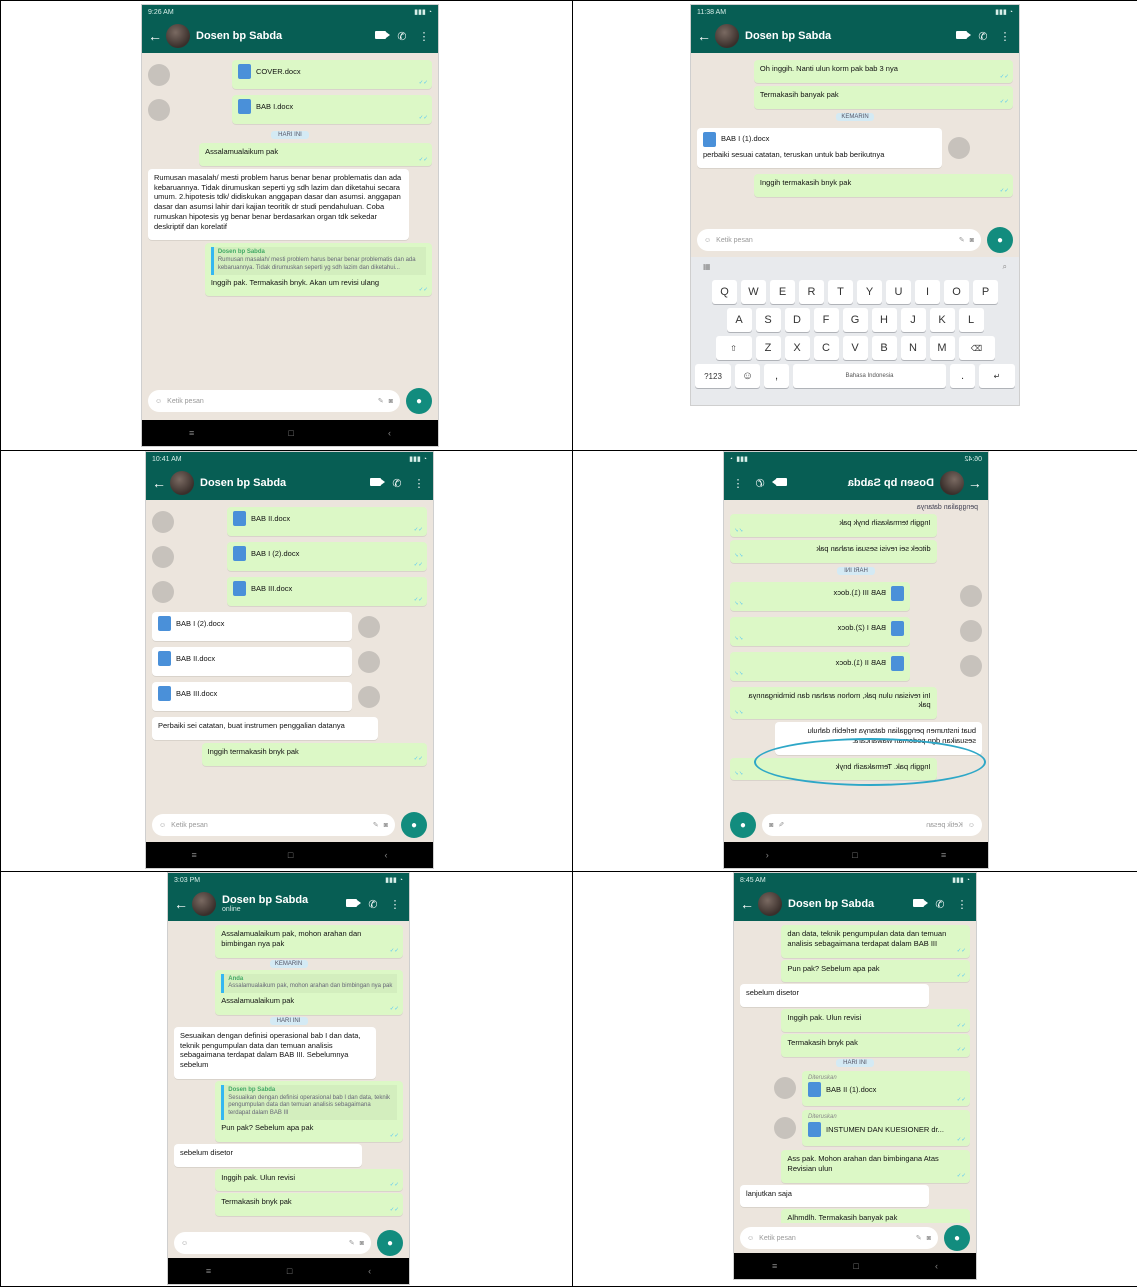 This screenshot has height=1287, width=1137. What do you see at coordinates (820, 666) in the screenshot?
I see `file-message: BAB II (1).docx` at bounding box center [820, 666].